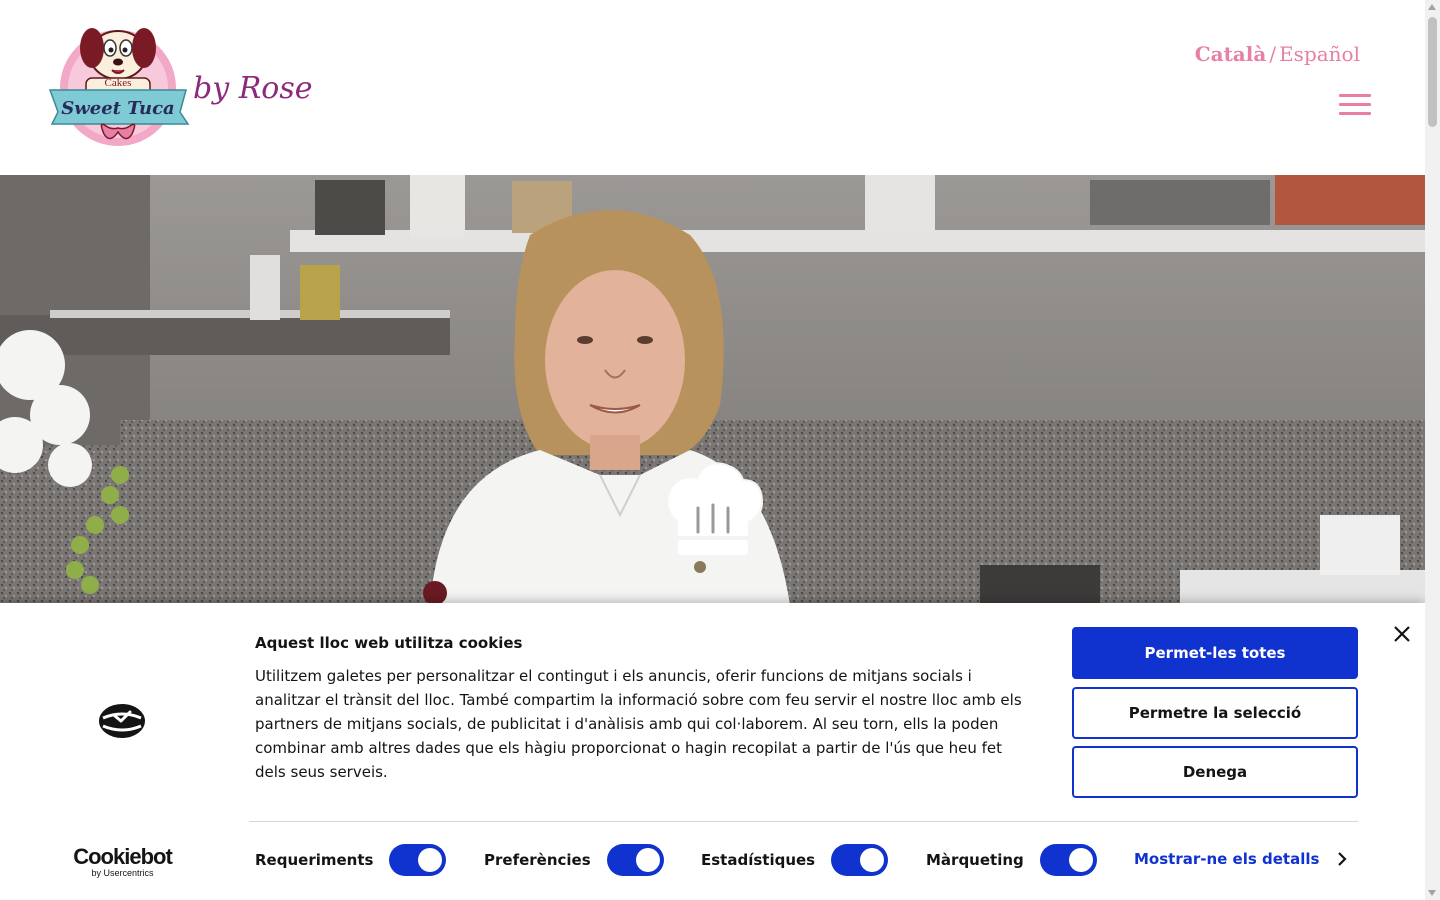 Image resolution: width=1440 pixels, height=900 pixels. I want to click on menu-hamburger-icon, so click(1355, 106).